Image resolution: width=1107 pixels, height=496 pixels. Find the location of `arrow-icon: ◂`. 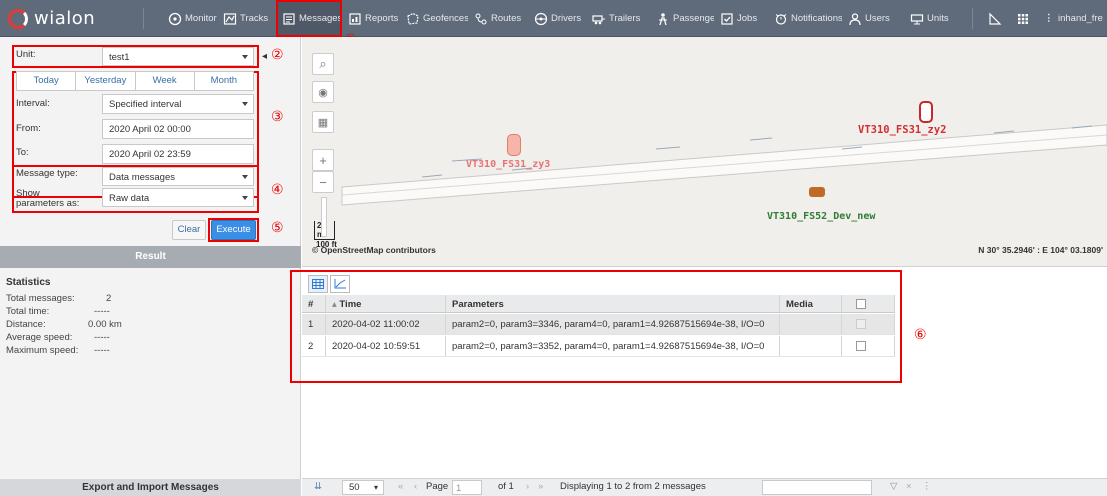

arrow-icon: ◂ is located at coordinates (265, 56).